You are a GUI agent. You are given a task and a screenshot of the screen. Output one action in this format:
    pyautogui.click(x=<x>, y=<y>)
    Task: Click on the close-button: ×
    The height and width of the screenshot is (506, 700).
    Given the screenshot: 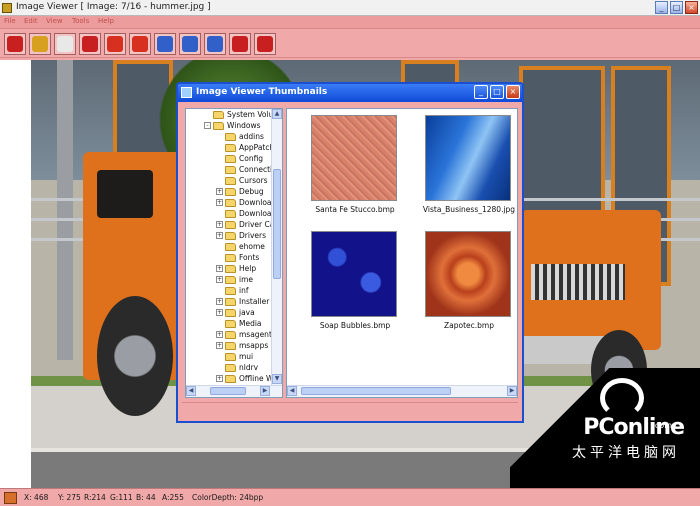 What is the action you would take?
    pyautogui.click(x=691, y=7)
    